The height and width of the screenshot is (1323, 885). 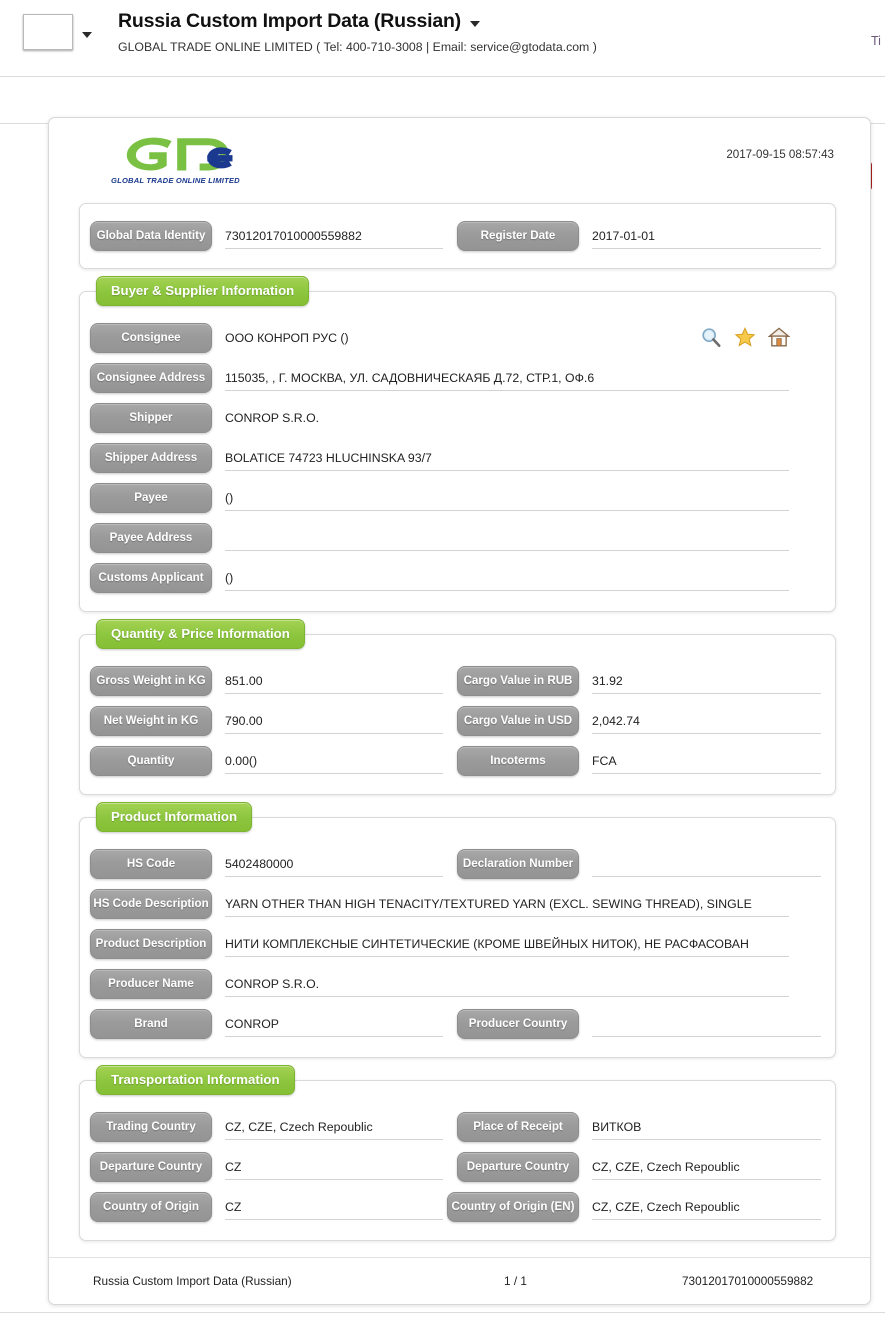 What do you see at coordinates (151, 681) in the screenshot?
I see `gross-weight-label: Gross Weight in KG` at bounding box center [151, 681].